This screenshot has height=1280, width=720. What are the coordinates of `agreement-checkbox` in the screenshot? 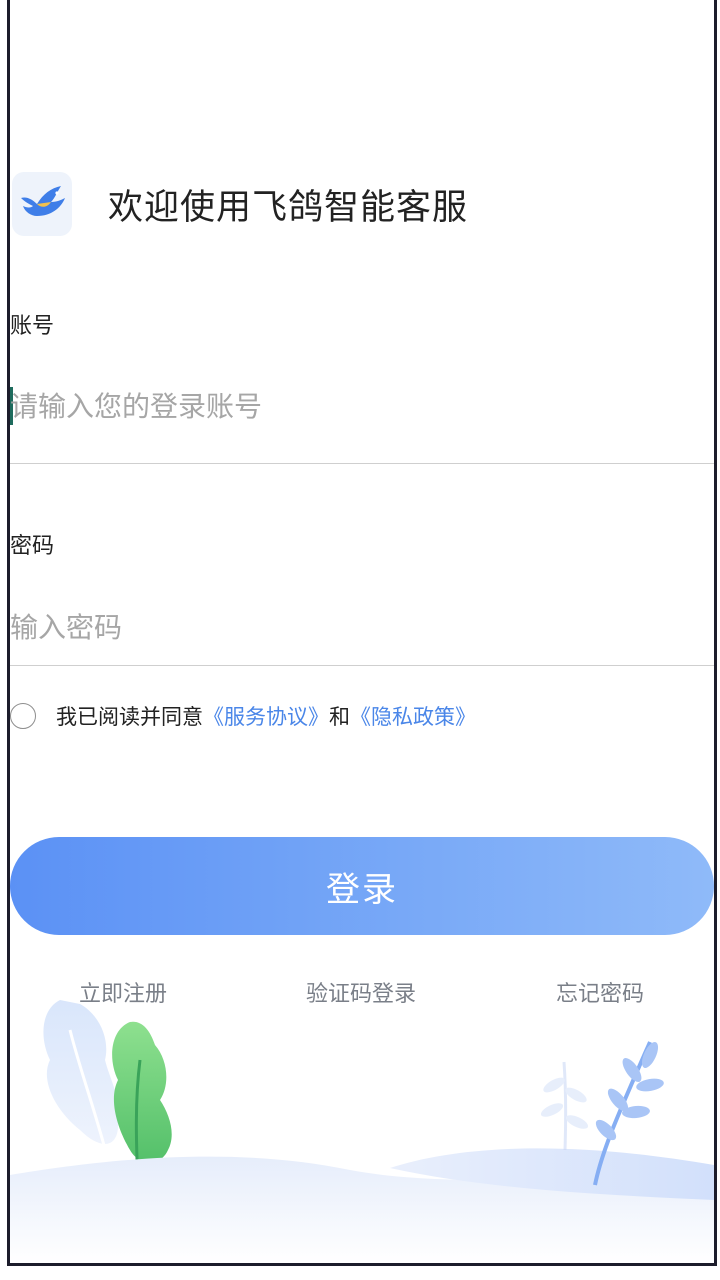 It's located at (23, 716).